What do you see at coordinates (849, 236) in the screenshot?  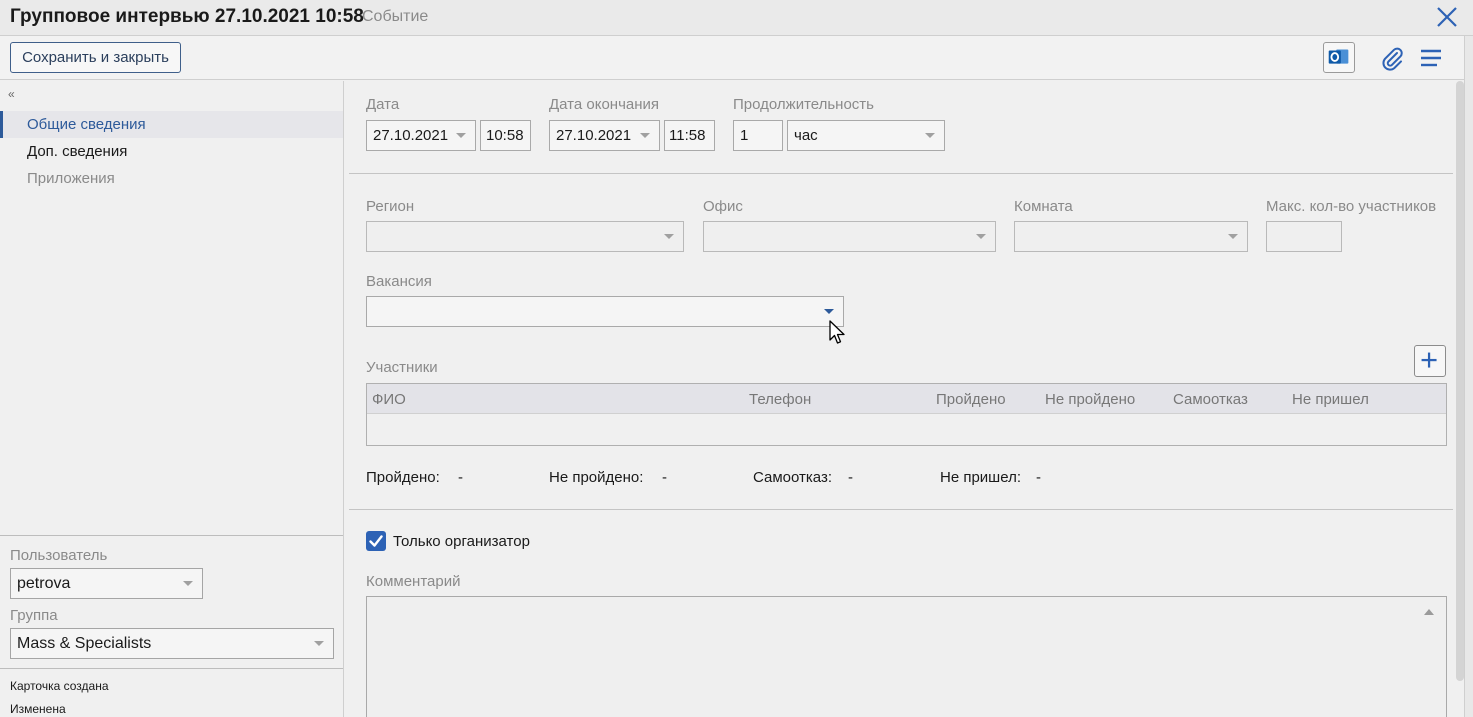 I see `office-select` at bounding box center [849, 236].